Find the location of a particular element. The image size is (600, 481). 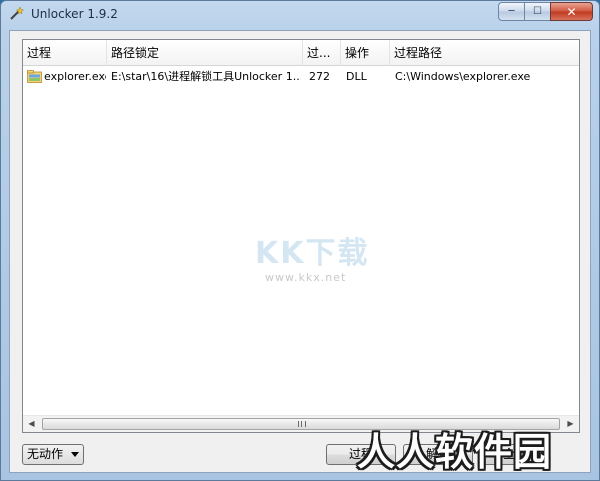

caption-buttons: ─ ☐ ✕ is located at coordinates (545, 11).